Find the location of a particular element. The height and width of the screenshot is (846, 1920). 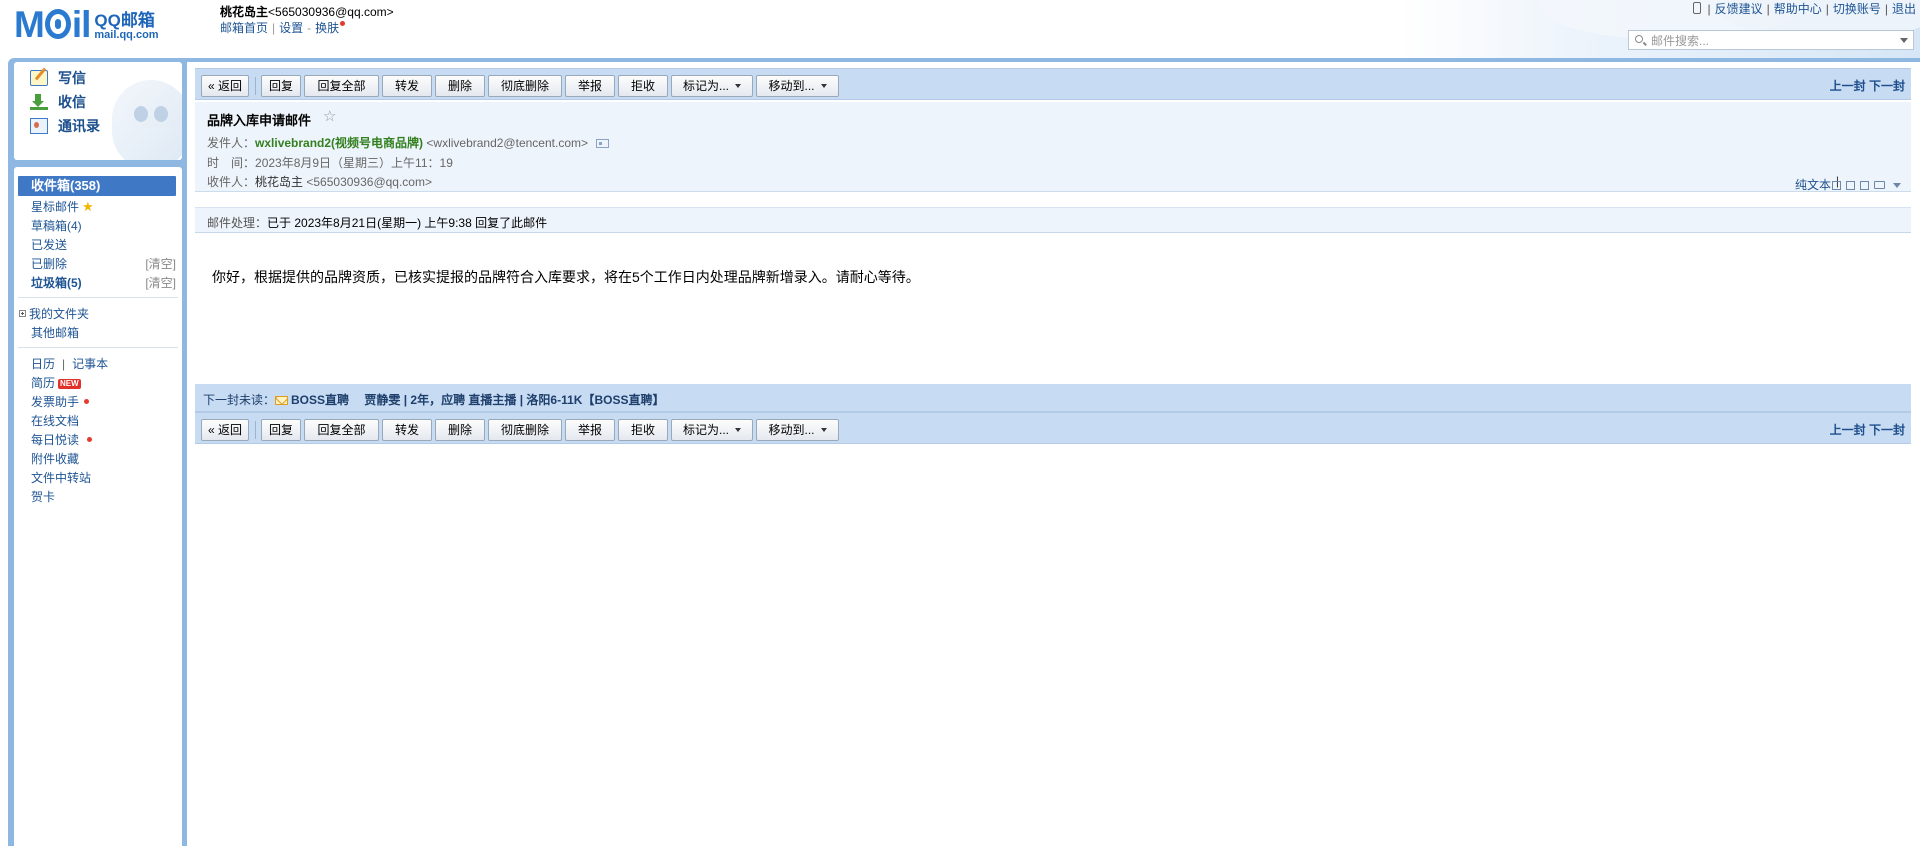

app-resume: 简历 NEW is located at coordinates (98, 383).